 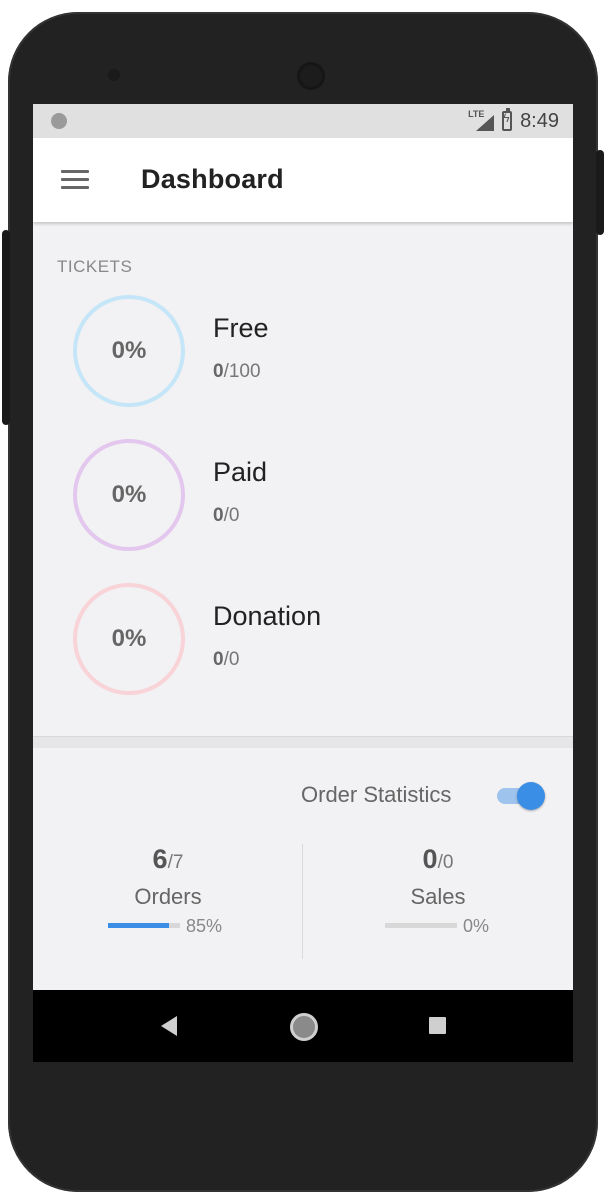 I want to click on back-icon, so click(x=169, y=1026).